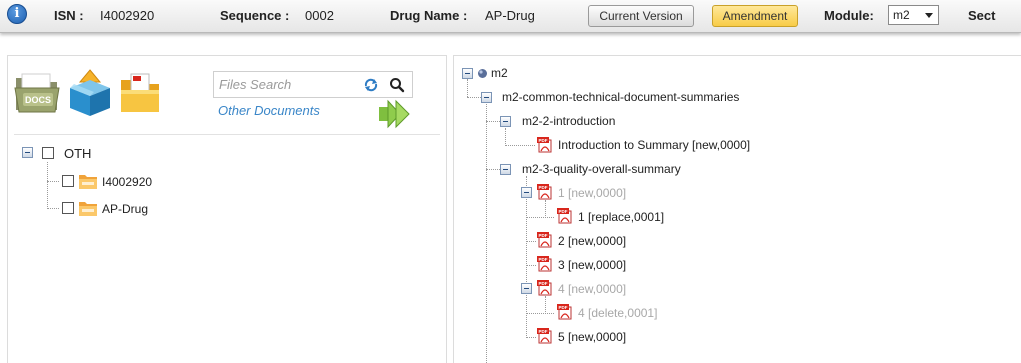 This screenshot has width=1021, height=363. What do you see at coordinates (654, 145) in the screenshot?
I see `tree-node-introduction-summary: Introduction to Summary [new,0000]` at bounding box center [654, 145].